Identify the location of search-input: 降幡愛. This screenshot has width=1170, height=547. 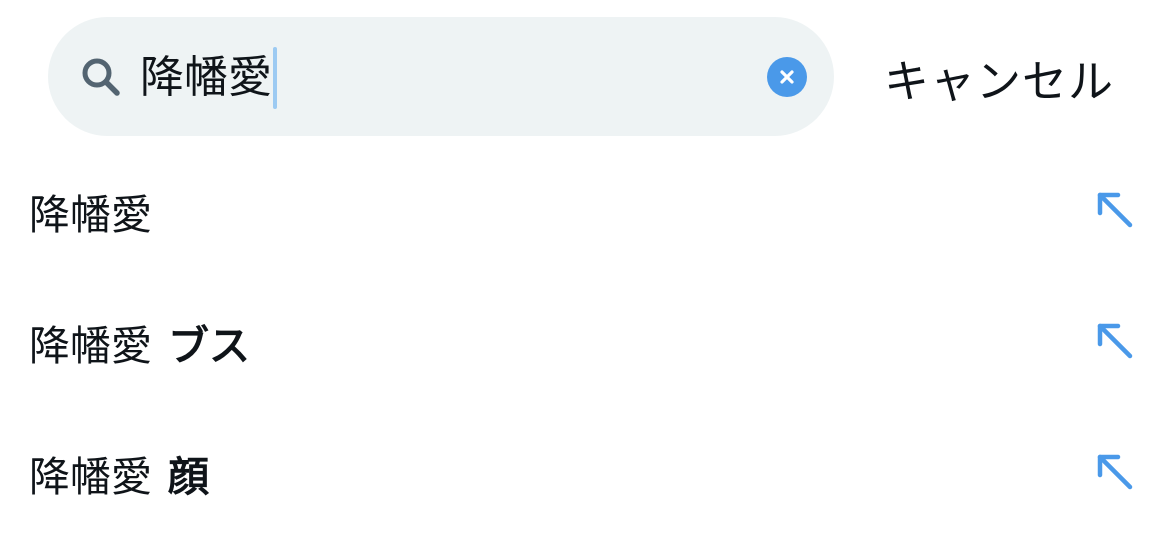
(208, 78).